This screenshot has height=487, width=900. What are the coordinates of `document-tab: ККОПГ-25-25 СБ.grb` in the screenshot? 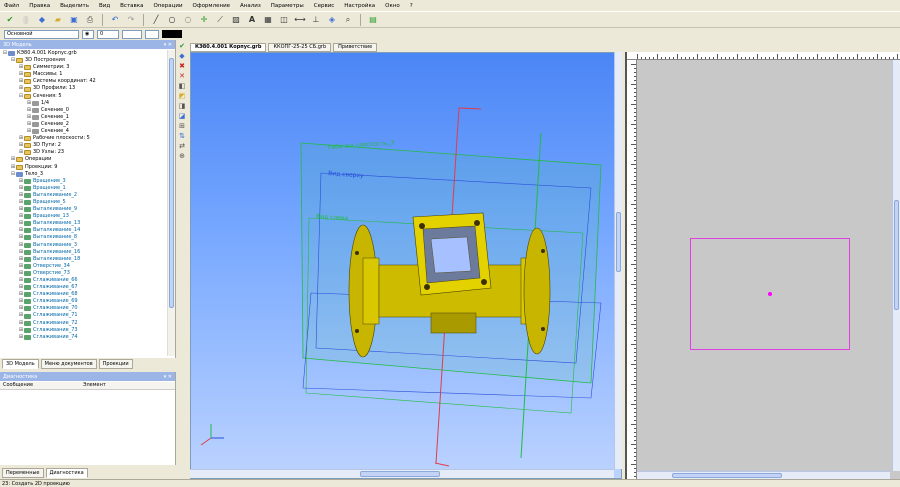 It's located at (300, 47).